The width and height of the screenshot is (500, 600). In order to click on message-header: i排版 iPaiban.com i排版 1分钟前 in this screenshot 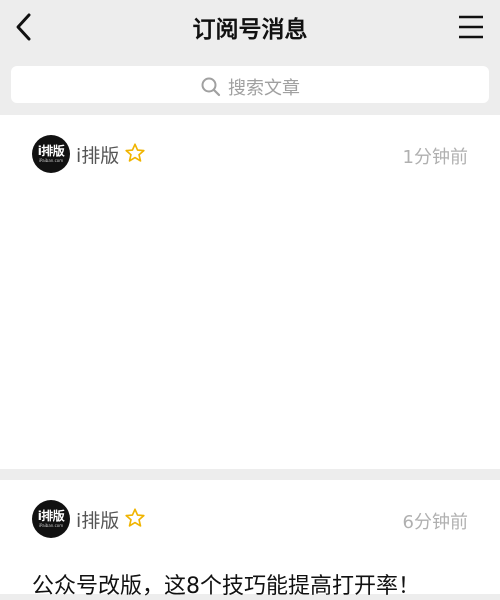, I will do `click(250, 154)`.